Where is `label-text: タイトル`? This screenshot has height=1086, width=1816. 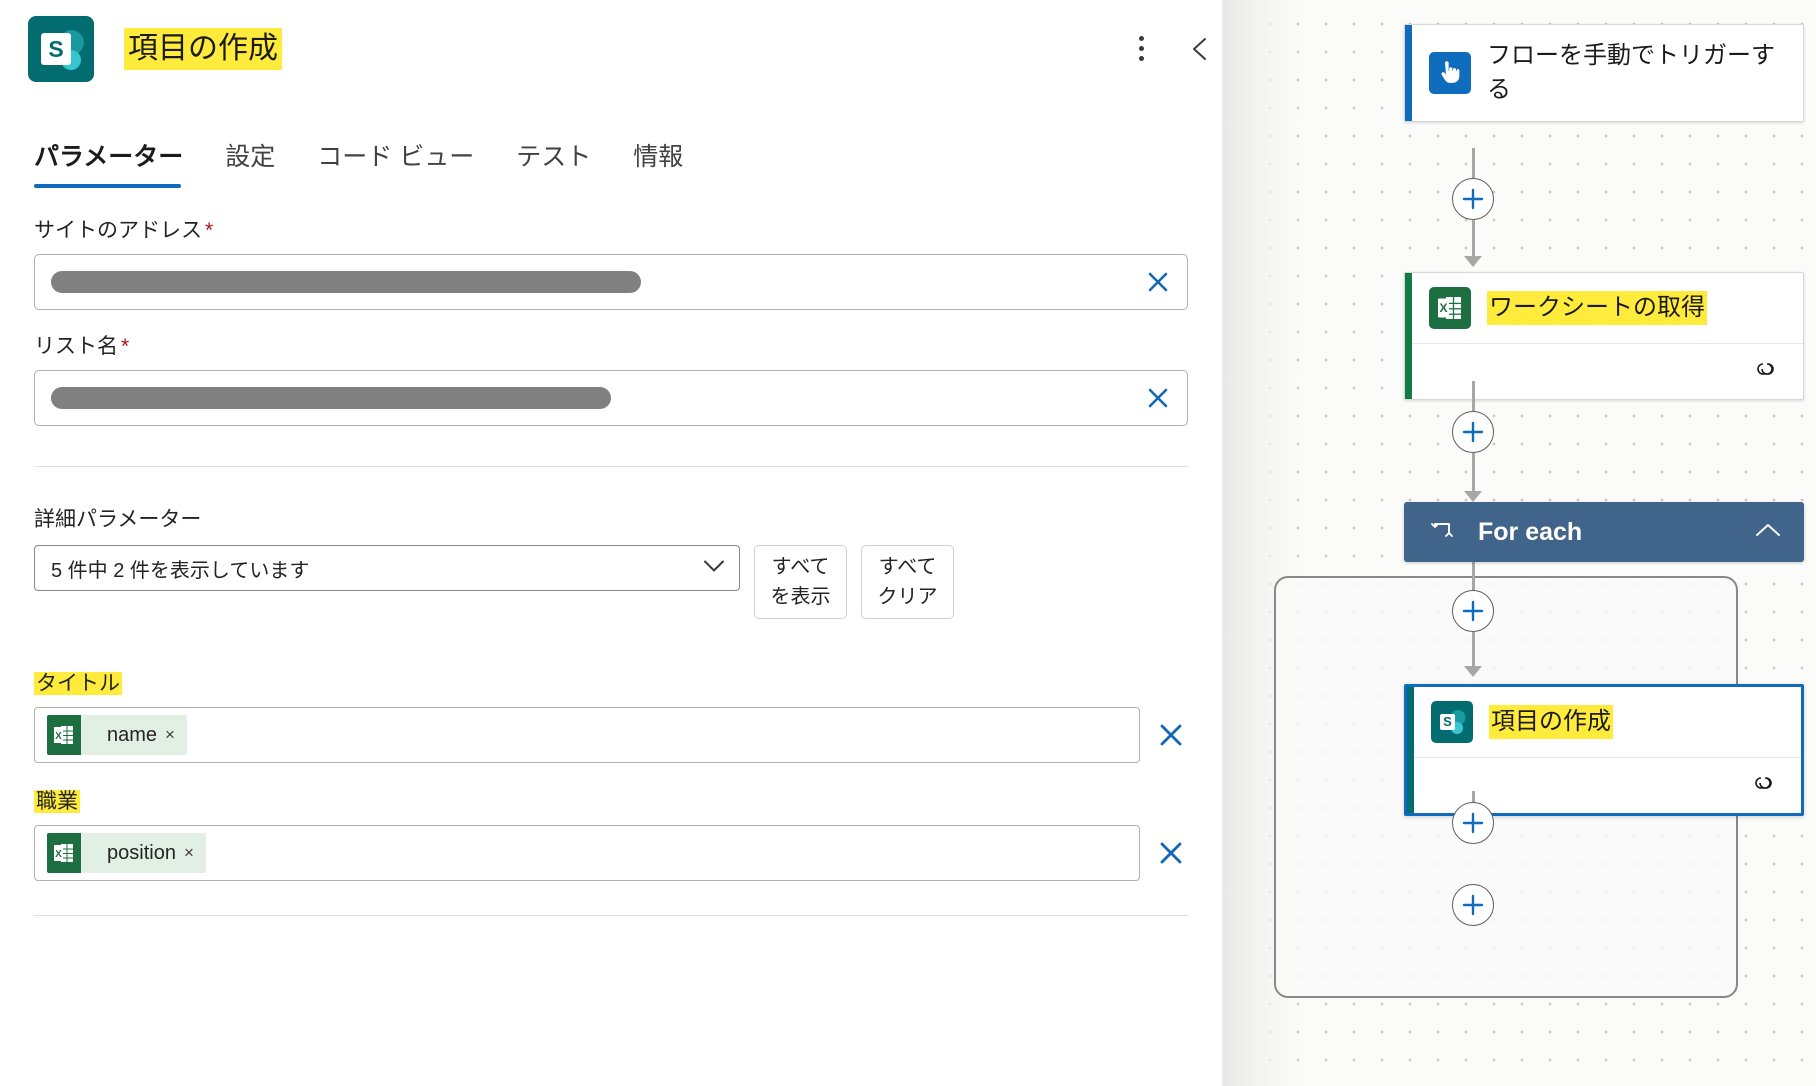
label-text: タイトル is located at coordinates (78, 683).